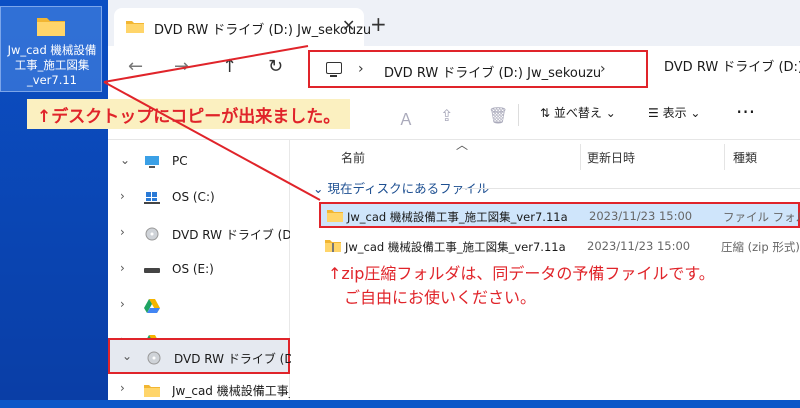  Describe the element at coordinates (521, 273) in the screenshot. I see `zip-annotation-line1: ↑zip圧縮フォルダは、同データの予備ファイルです。` at that location.